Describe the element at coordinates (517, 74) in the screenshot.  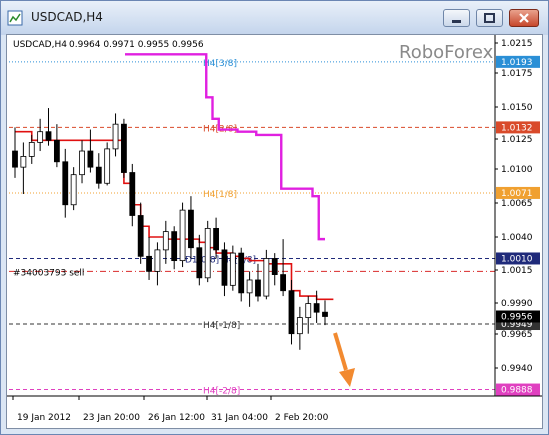
I see `price-tick-label: 1.0175` at that location.